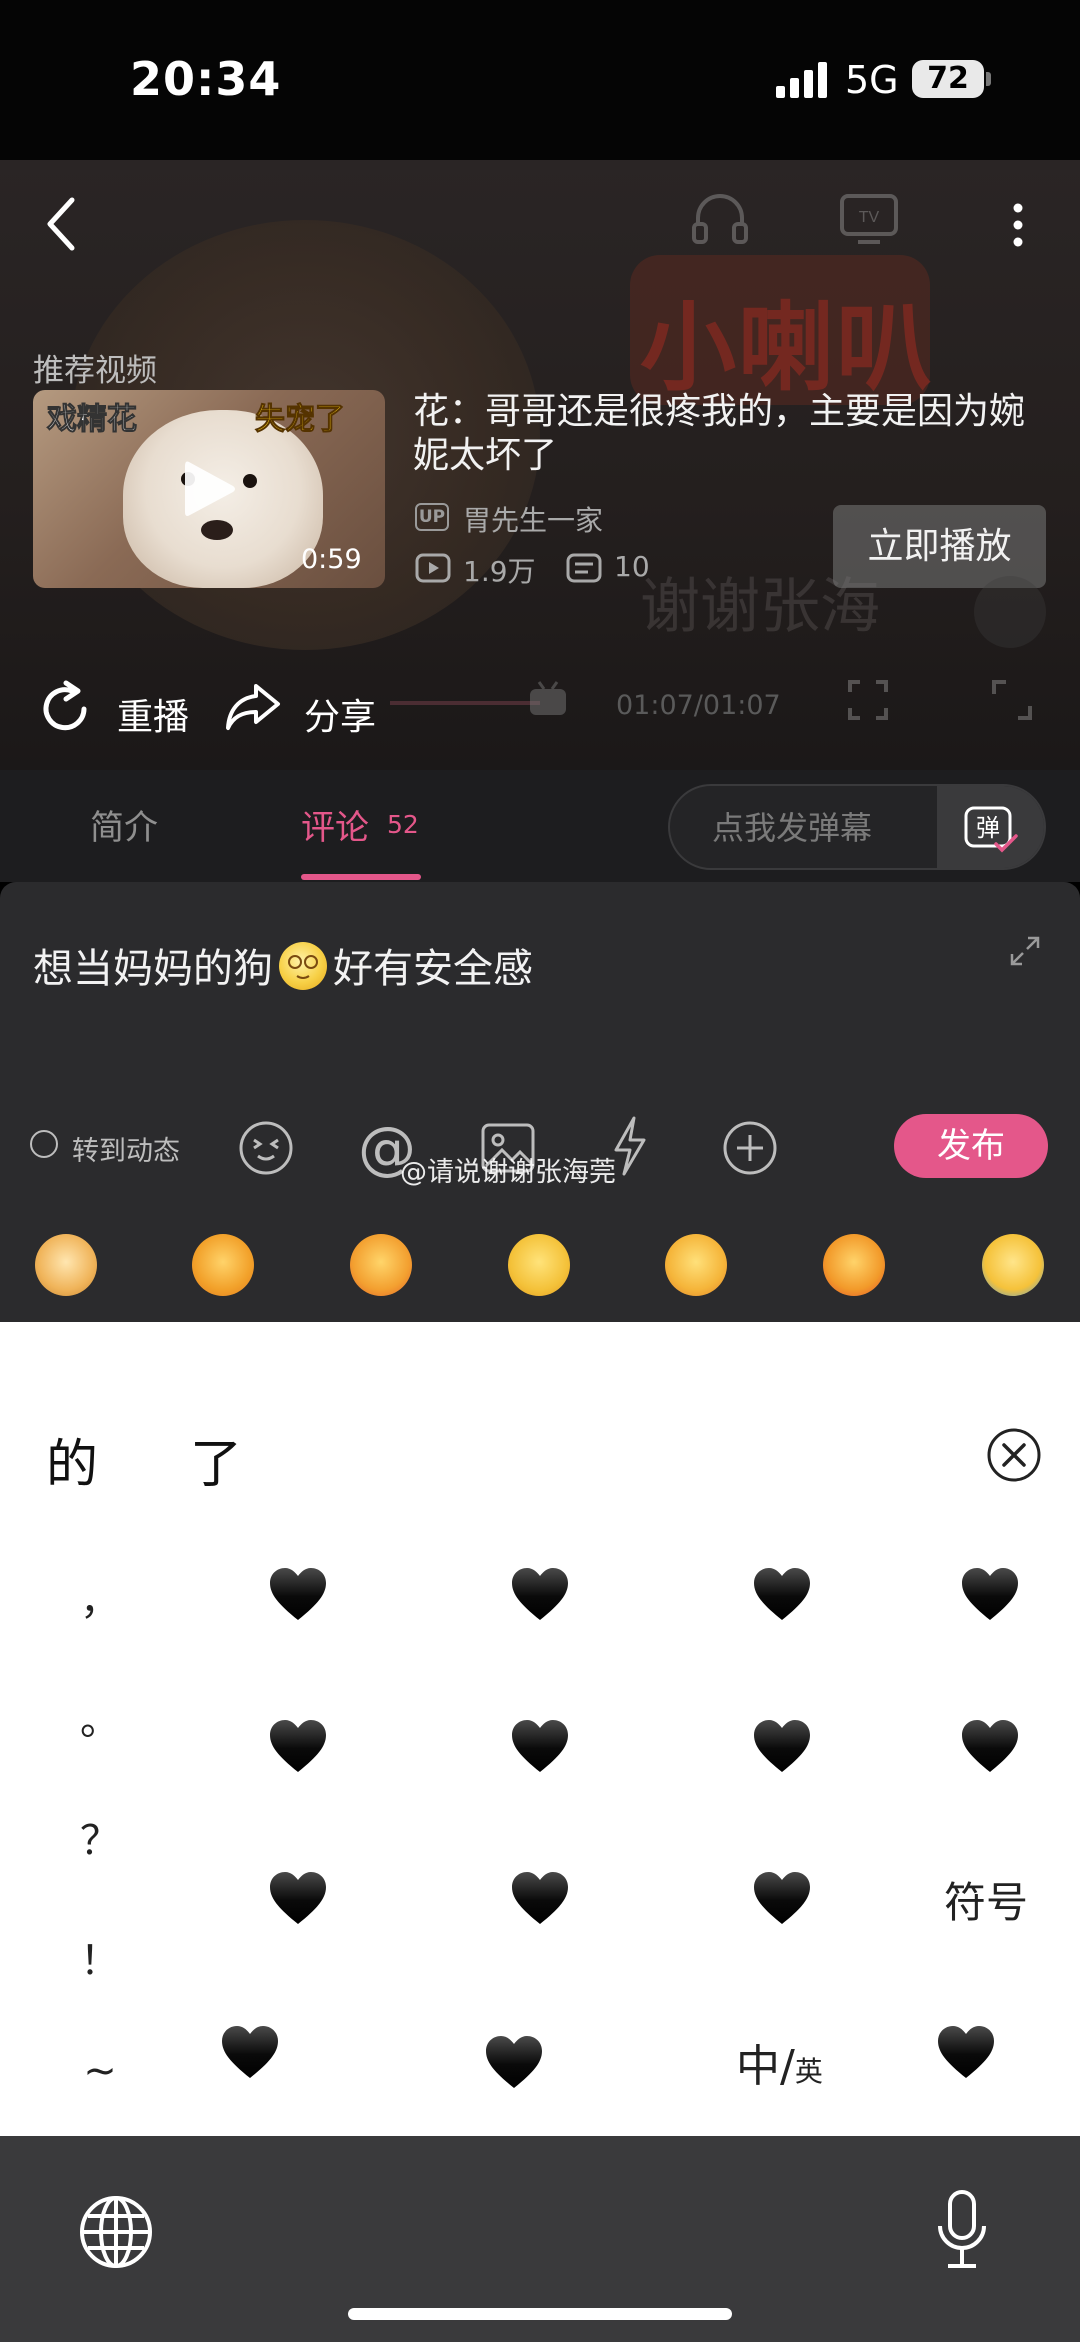  What do you see at coordinates (223, 1265) in the screenshot?
I see `sticker-starry-eyes-icon` at bounding box center [223, 1265].